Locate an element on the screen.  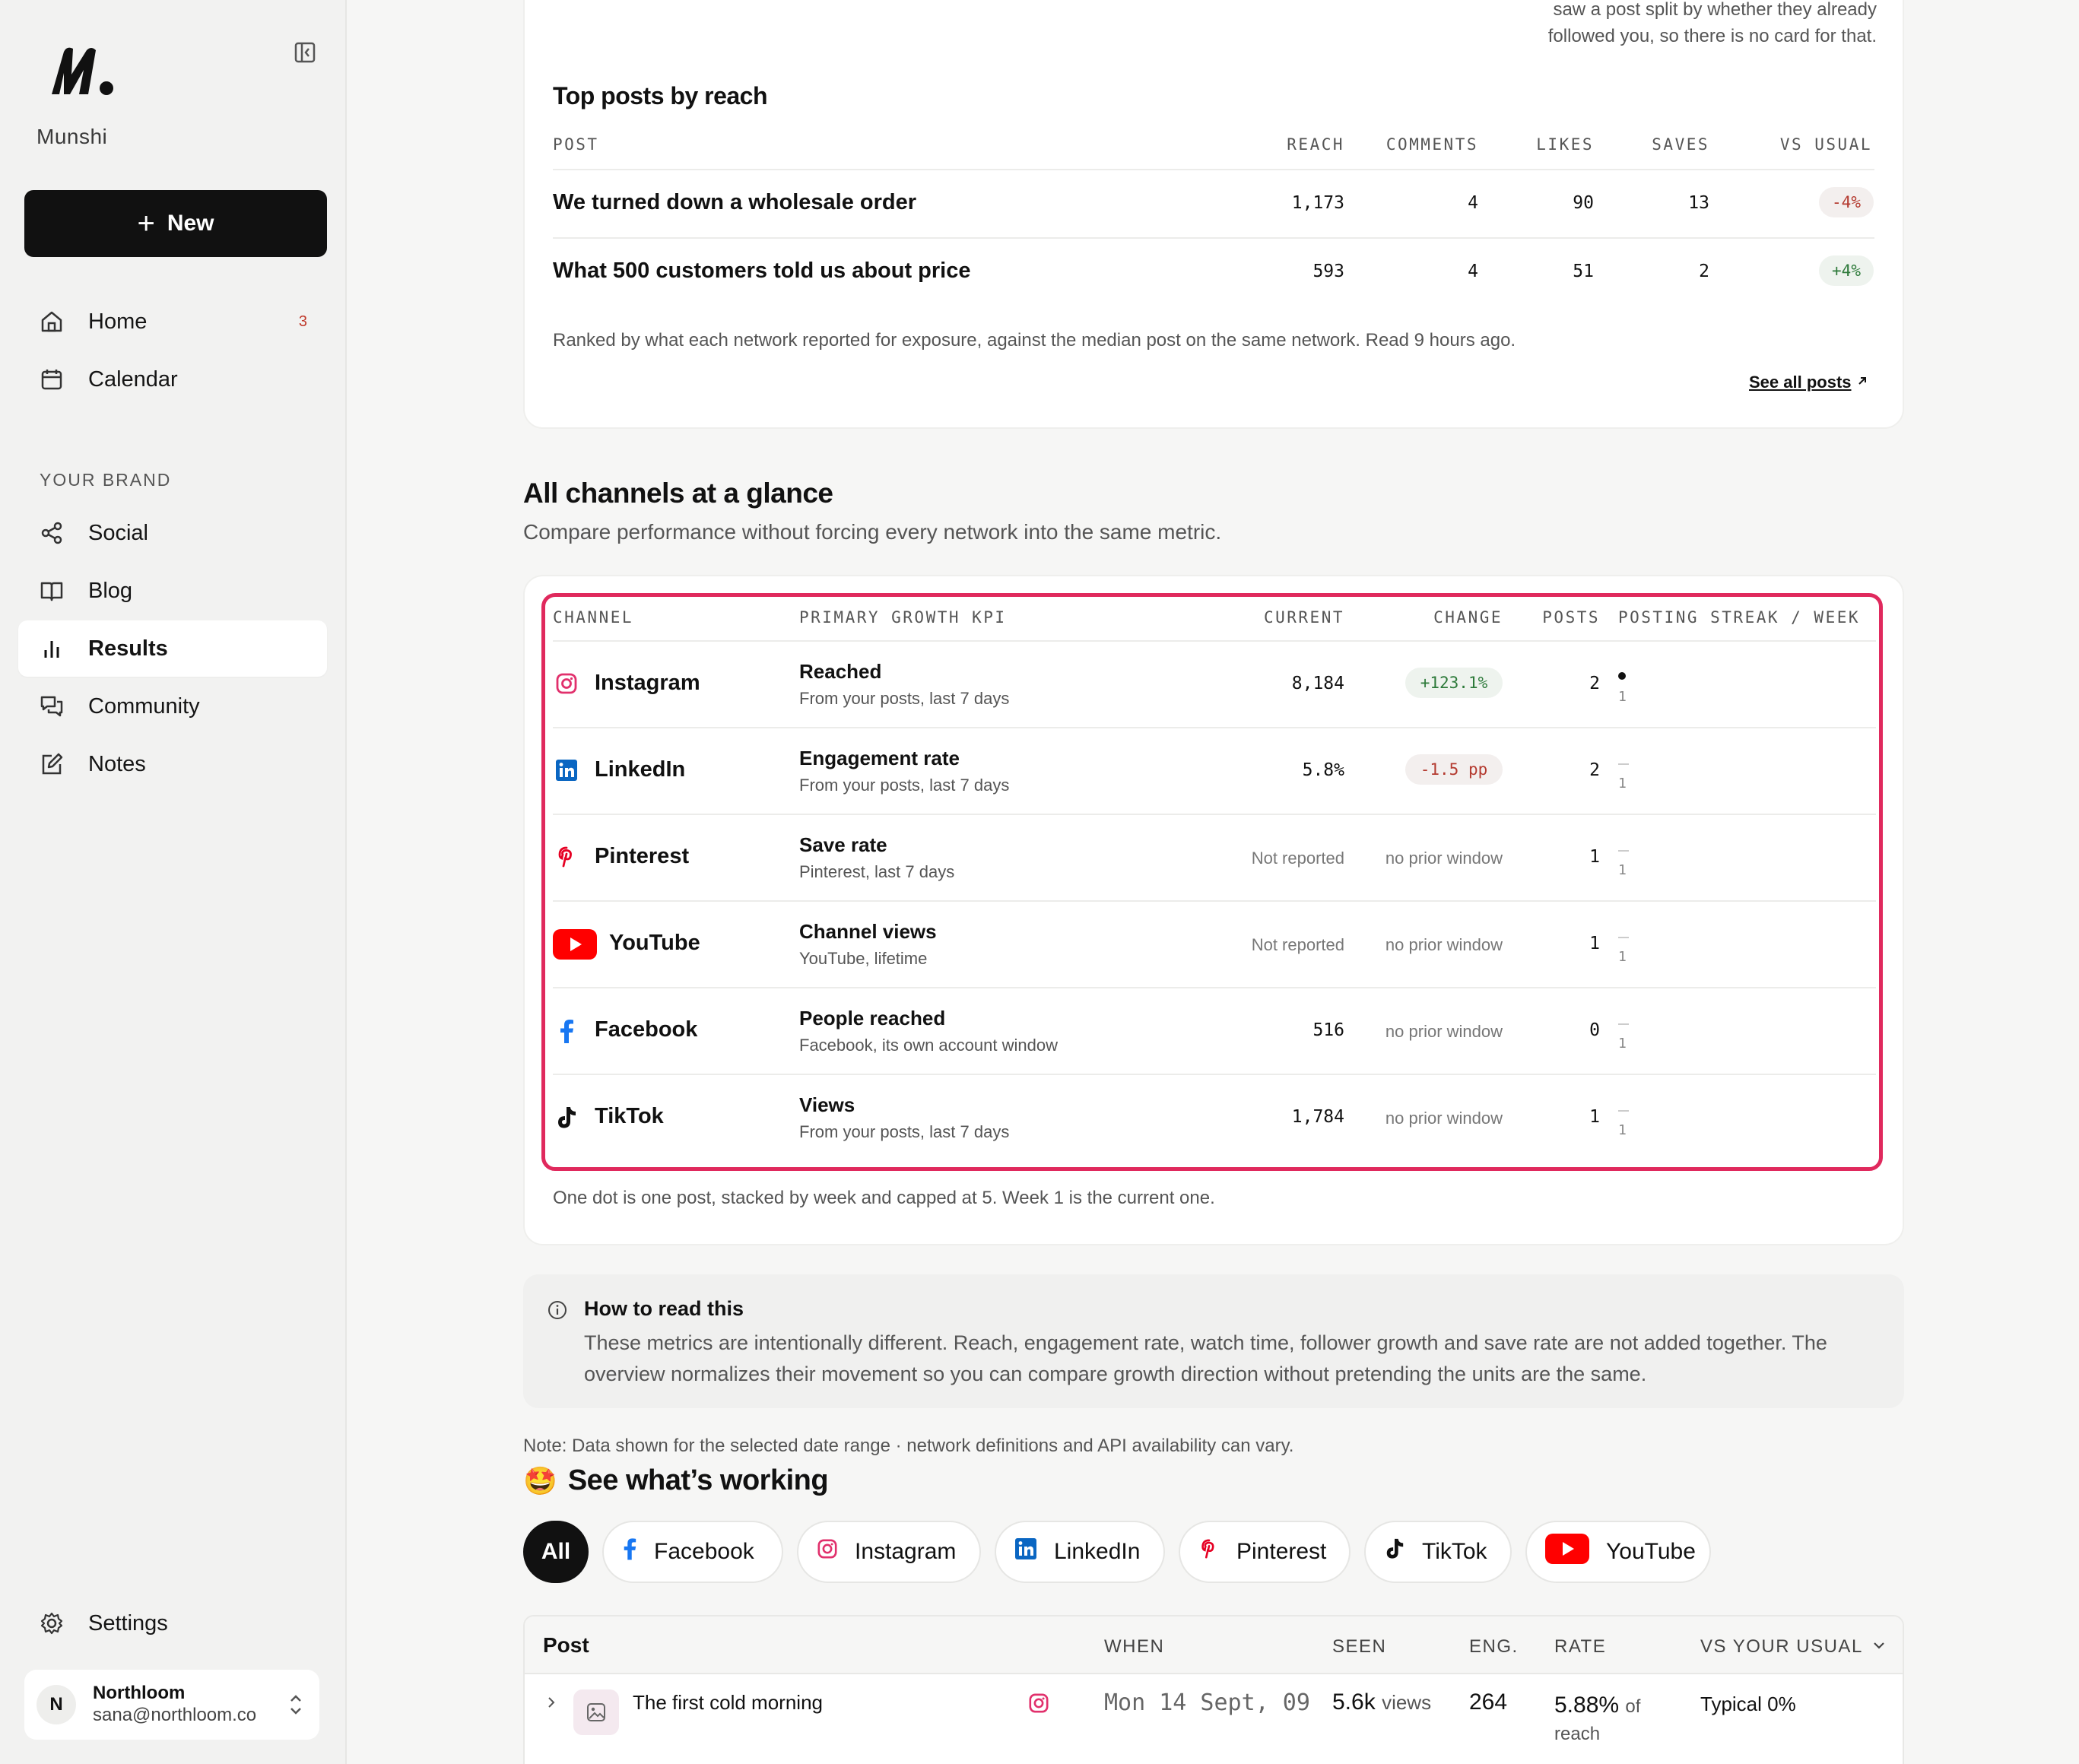
channel-name: Facebook is located at coordinates (646, 1029).